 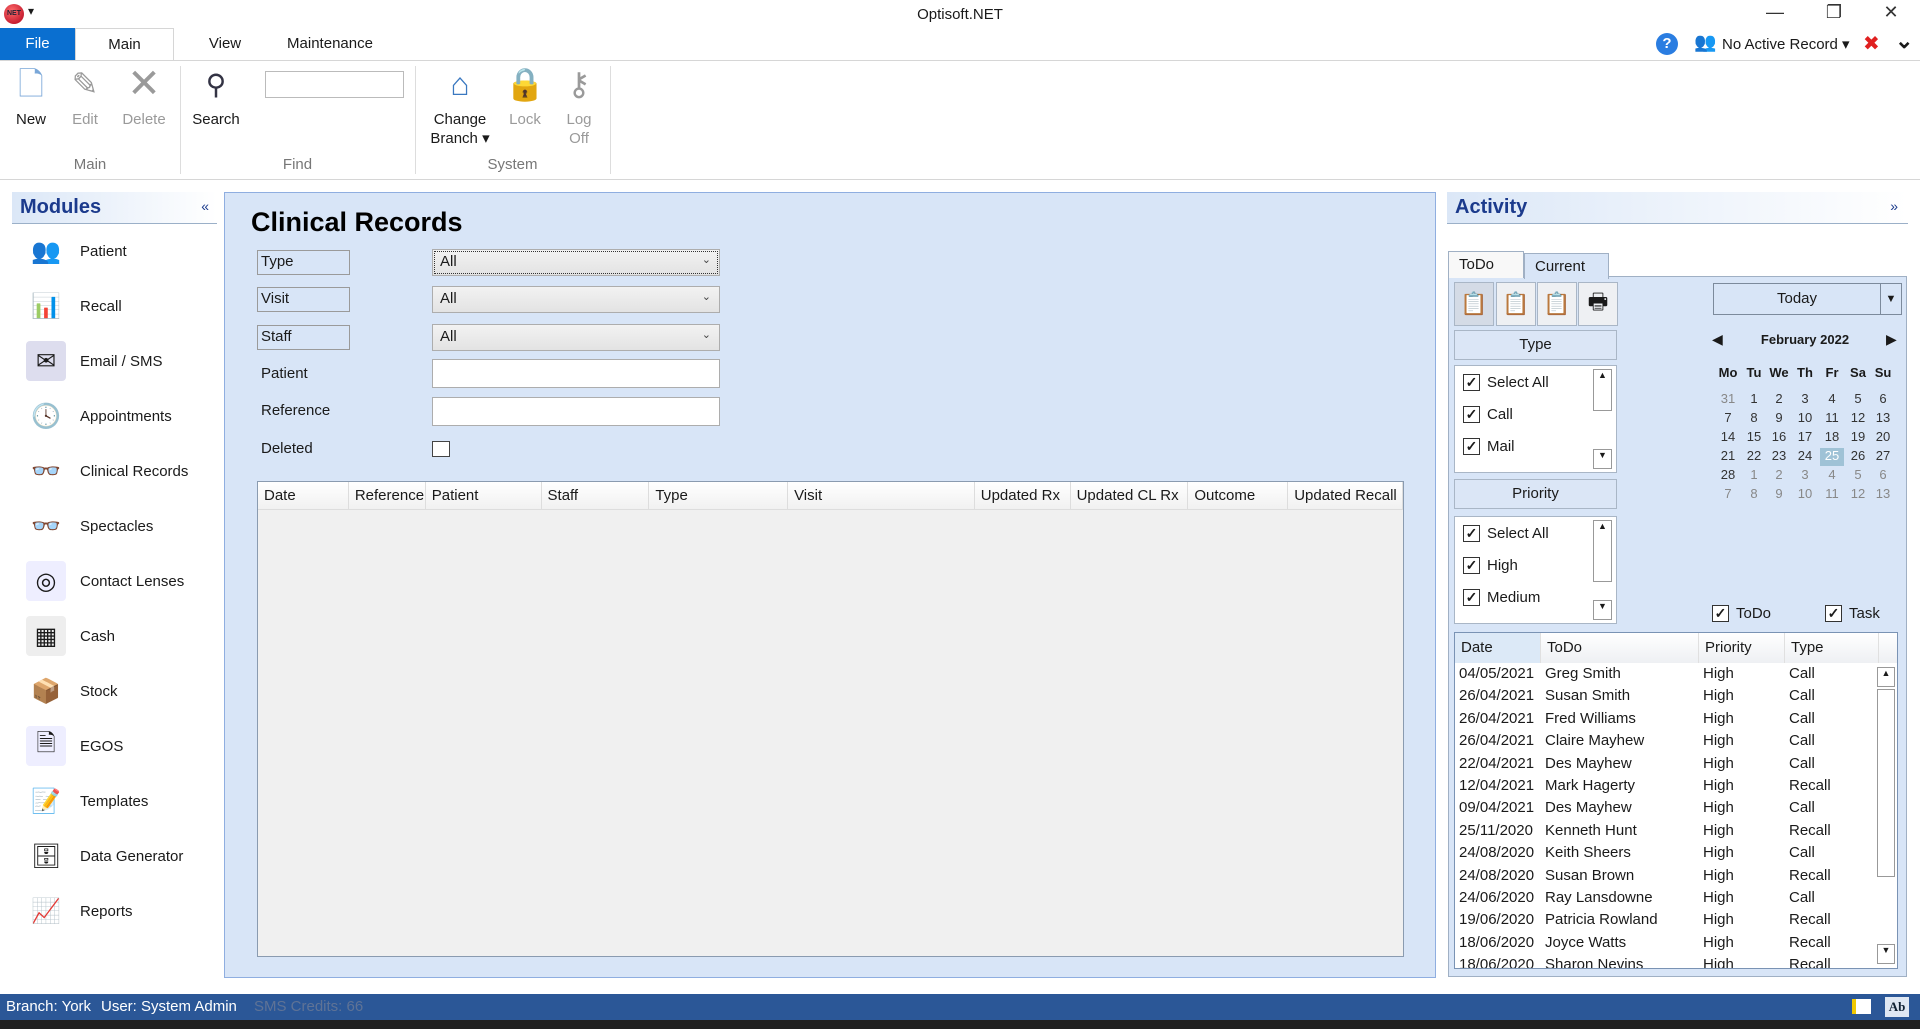 I want to click on prev-month-icon: ◀, so click(x=1717, y=339).